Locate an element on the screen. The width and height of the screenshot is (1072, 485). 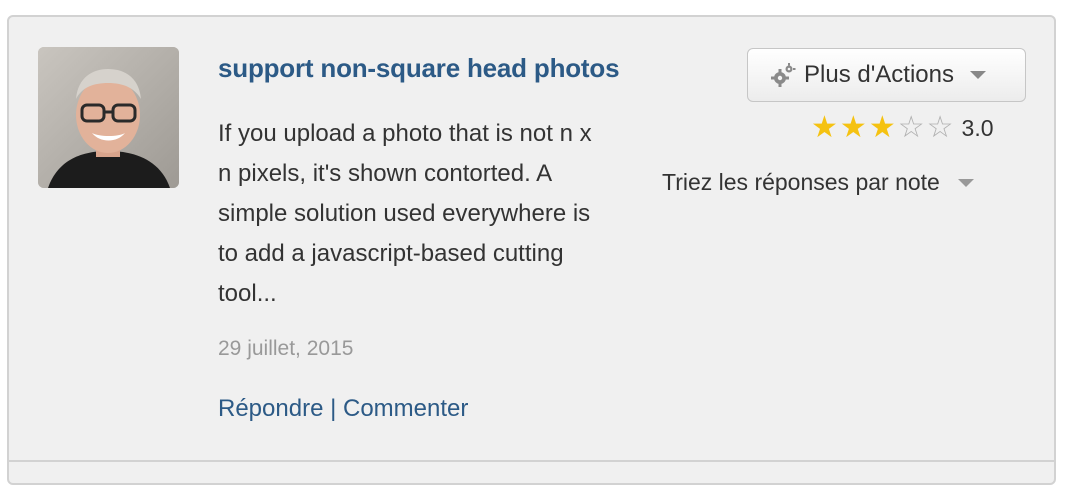
avatar is located at coordinates (108, 117).